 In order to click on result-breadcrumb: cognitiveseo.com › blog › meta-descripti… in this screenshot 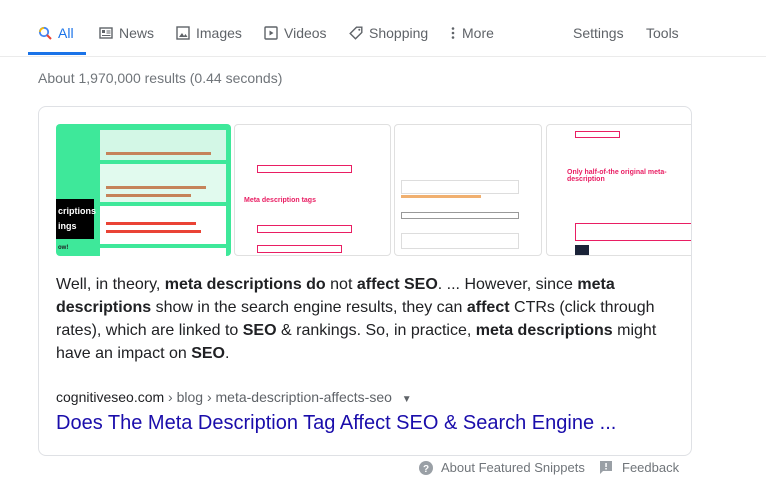, I will do `click(234, 397)`.